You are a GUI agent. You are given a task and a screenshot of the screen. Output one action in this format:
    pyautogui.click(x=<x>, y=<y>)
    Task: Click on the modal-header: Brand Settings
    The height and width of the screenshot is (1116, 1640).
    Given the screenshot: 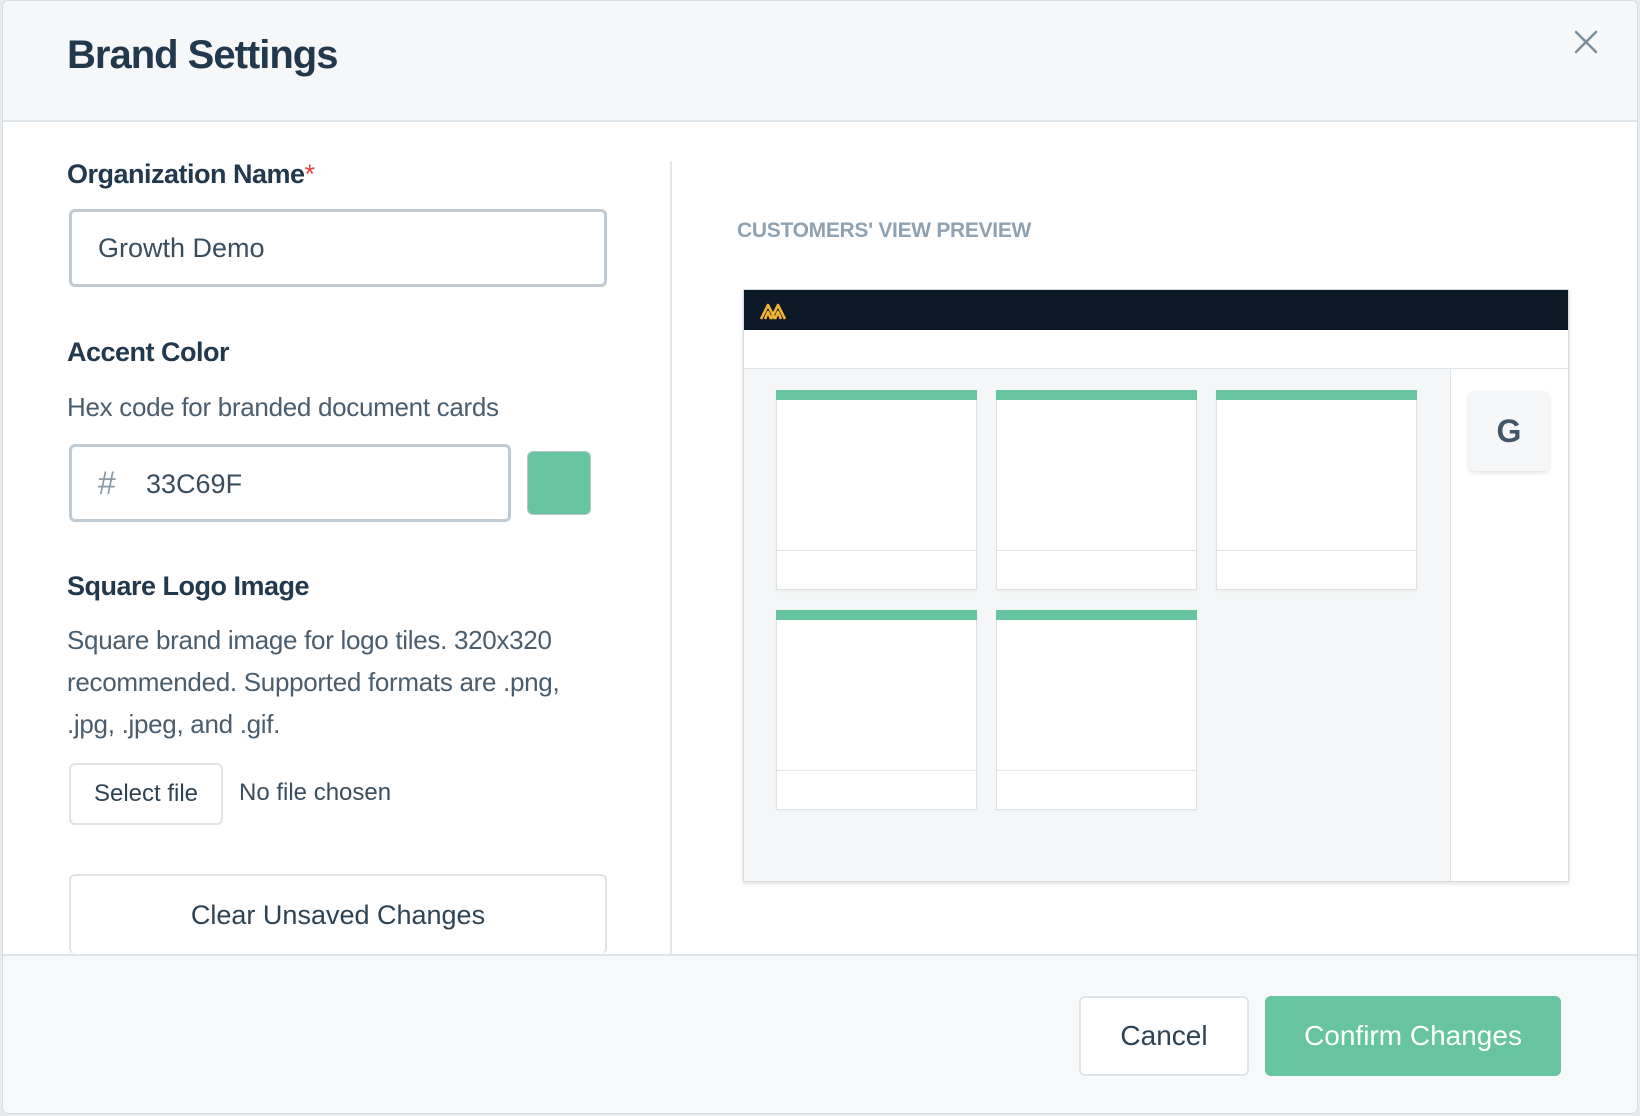 What is the action you would take?
    pyautogui.click(x=820, y=61)
    